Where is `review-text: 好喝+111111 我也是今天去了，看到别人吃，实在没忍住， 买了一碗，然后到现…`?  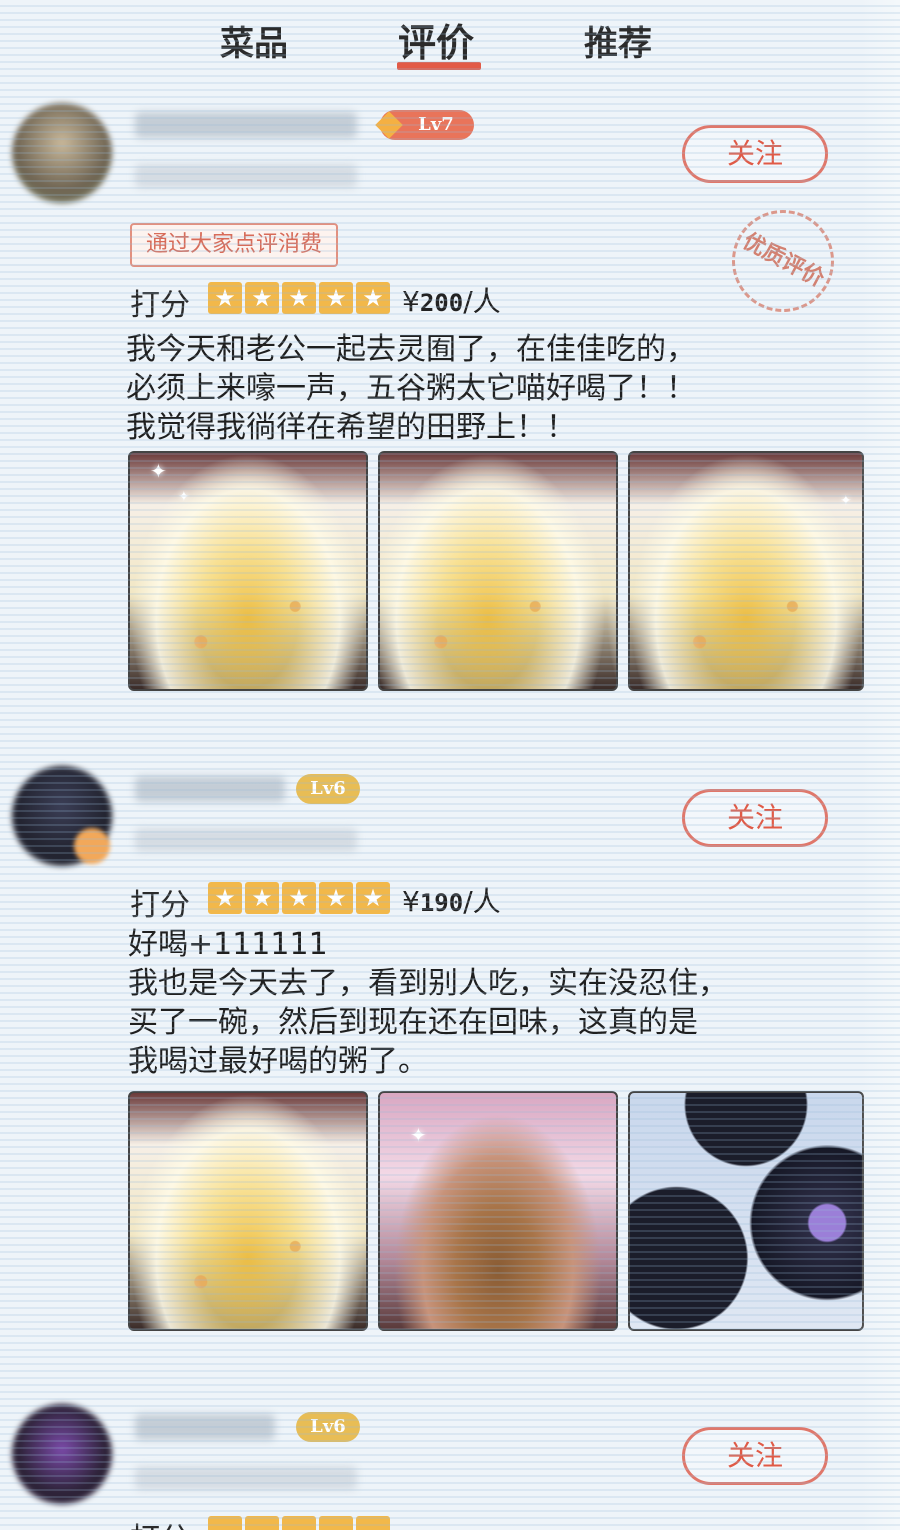
review-text: 好喝+111111 我也是今天去了，看到别人吃，实在没忍住， 买了一碗，然后到现… is located at coordinates (428, 1003).